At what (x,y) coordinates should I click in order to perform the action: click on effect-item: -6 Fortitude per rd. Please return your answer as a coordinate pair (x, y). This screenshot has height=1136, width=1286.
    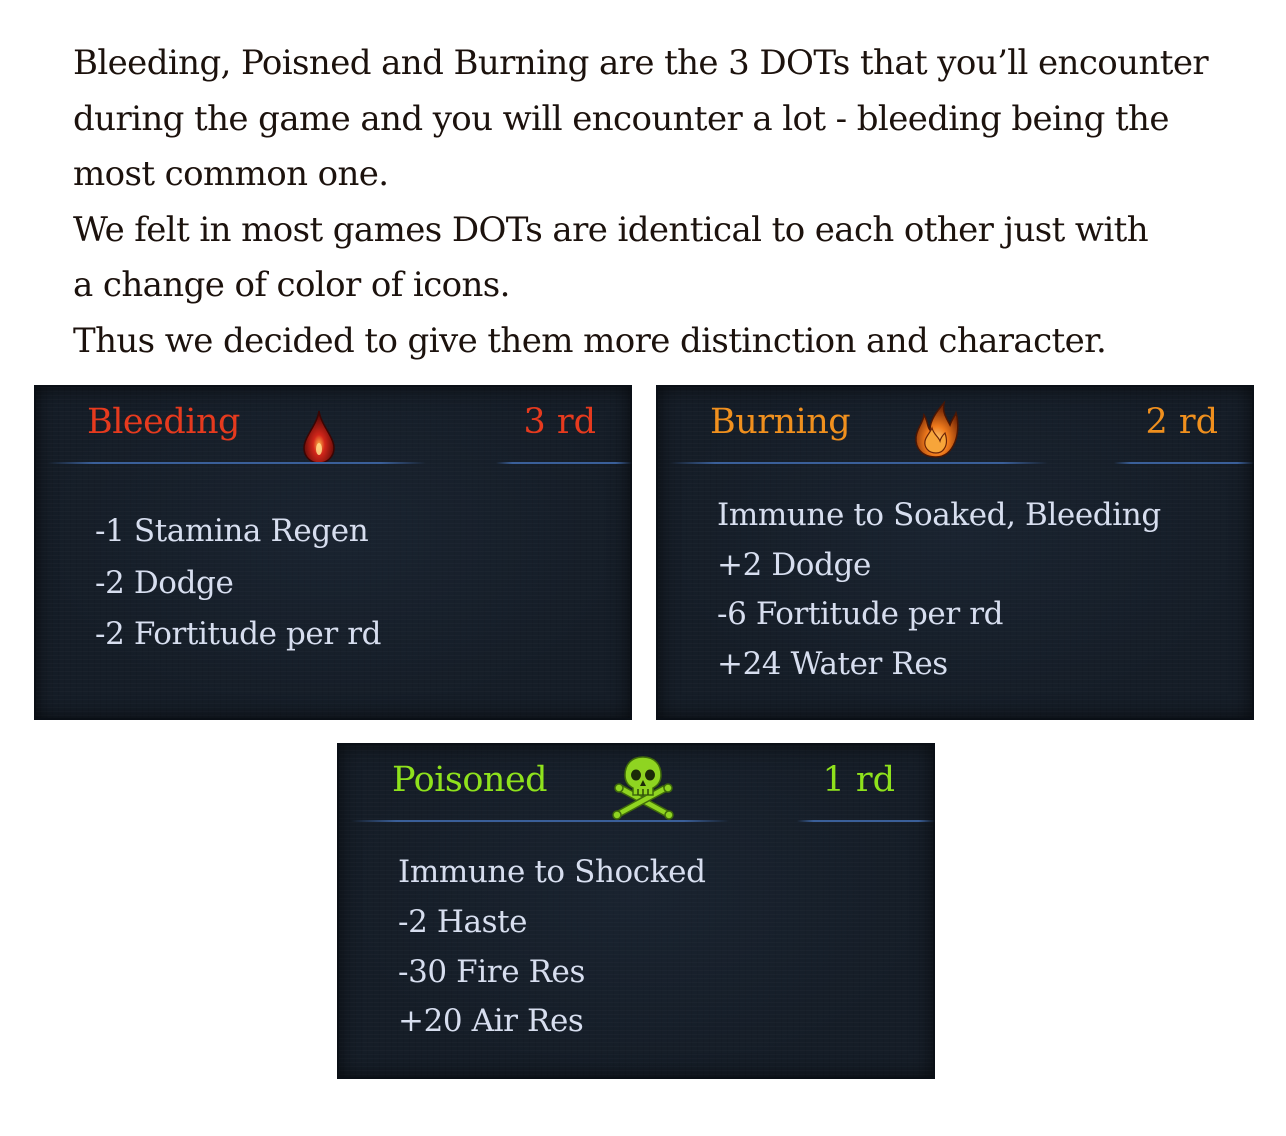
    Looking at the image, I should click on (860, 614).